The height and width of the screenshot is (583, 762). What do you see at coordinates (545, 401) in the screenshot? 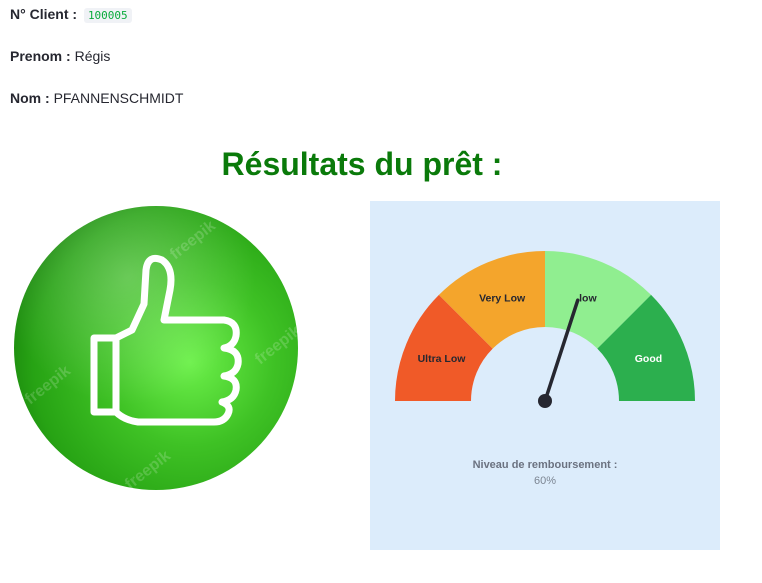
I see `gauge-needle-hub` at bounding box center [545, 401].